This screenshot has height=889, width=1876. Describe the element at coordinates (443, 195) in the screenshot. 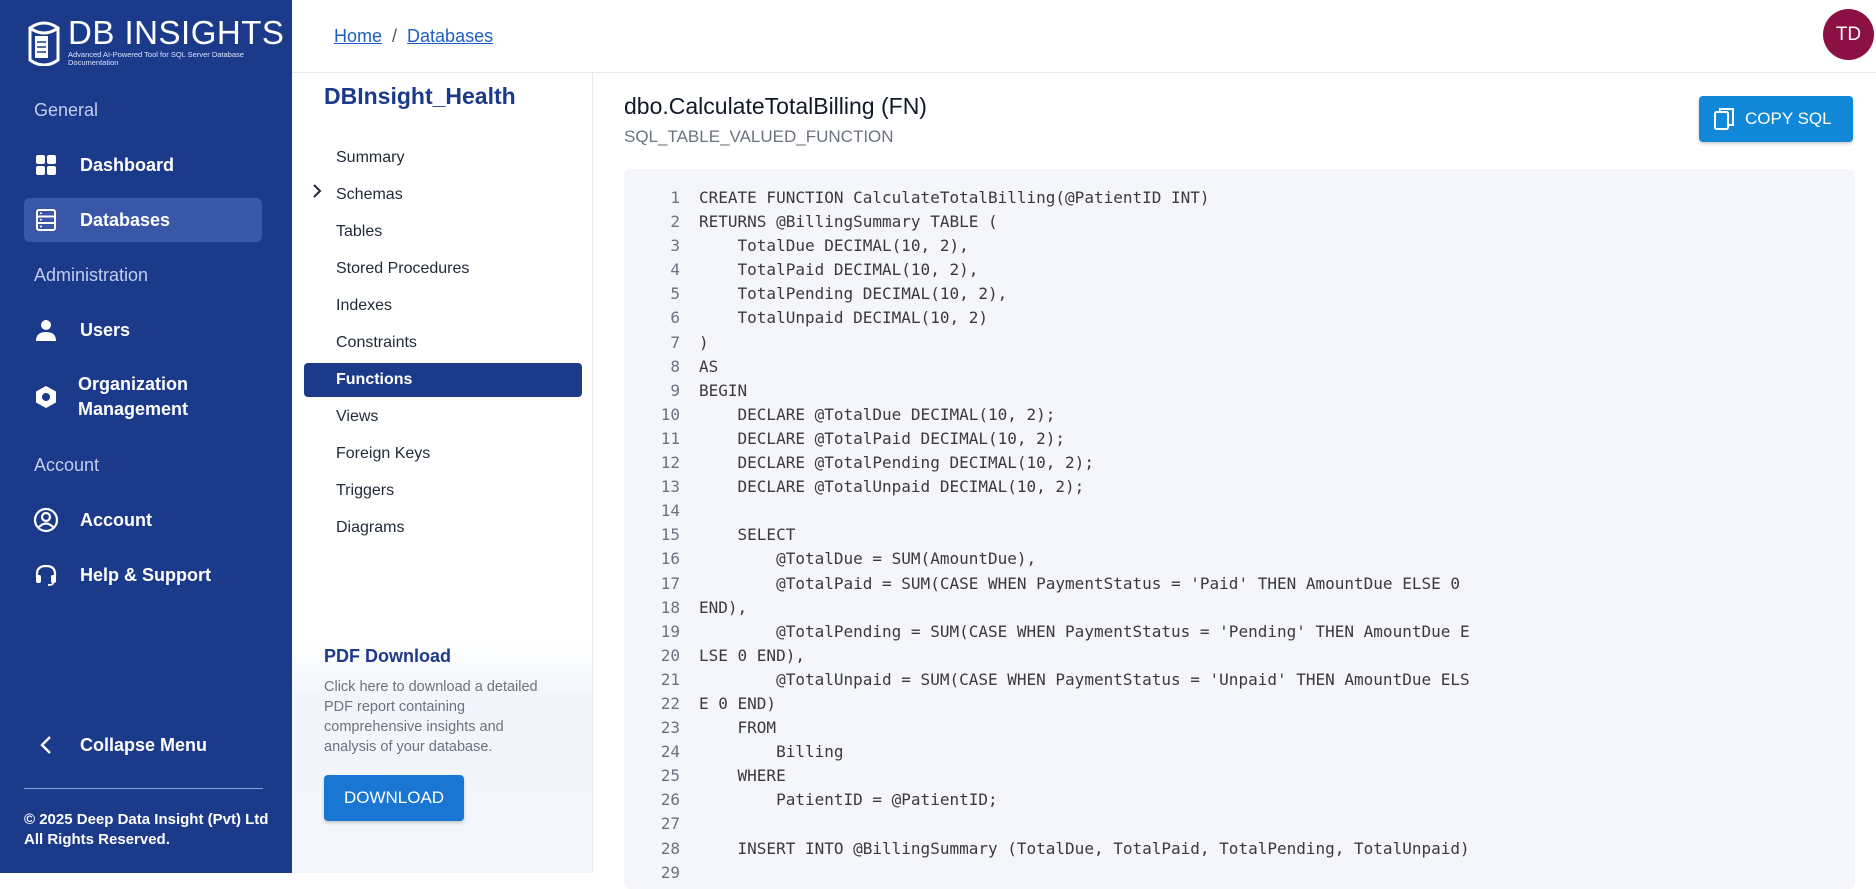

I see `nav-schemas: Schemas` at that location.